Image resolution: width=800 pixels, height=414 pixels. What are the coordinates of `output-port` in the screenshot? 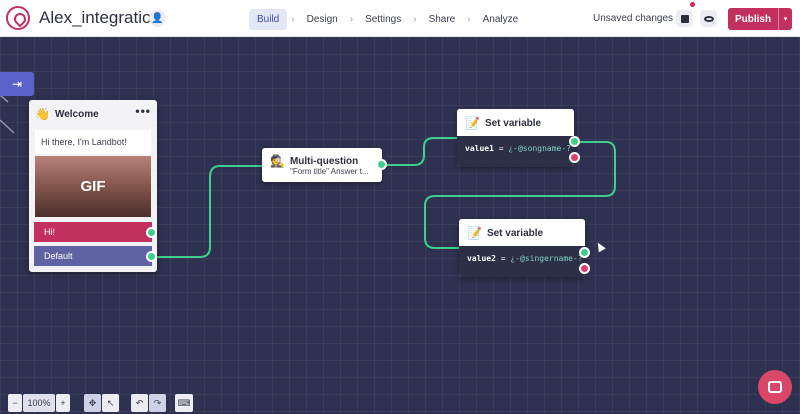 It's located at (381, 164).